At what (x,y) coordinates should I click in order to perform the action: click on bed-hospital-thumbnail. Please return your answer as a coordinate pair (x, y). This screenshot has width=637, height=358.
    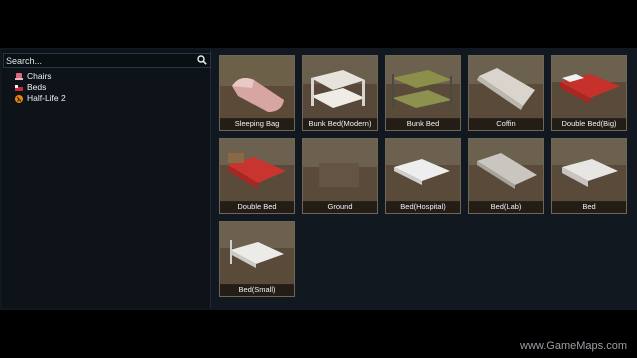
    Looking at the image, I should click on (423, 170).